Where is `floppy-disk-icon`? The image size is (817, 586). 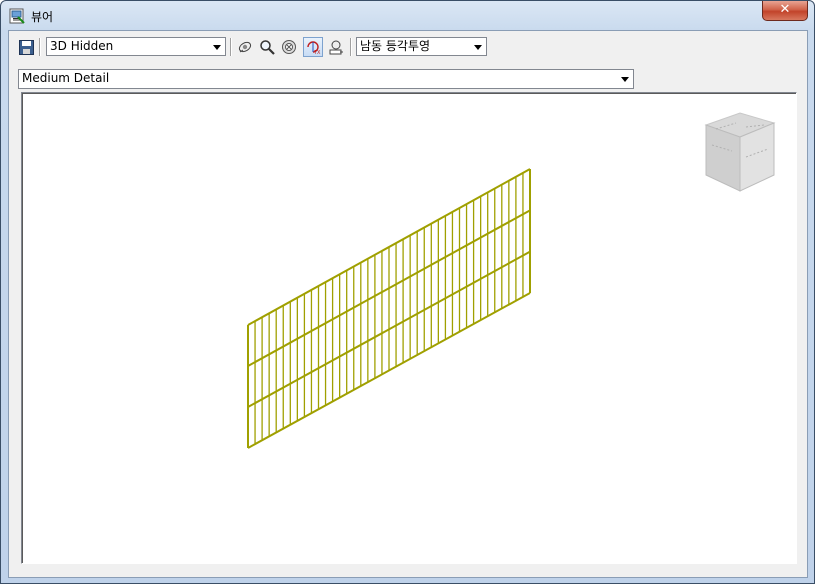 floppy-disk-icon is located at coordinates (26, 47).